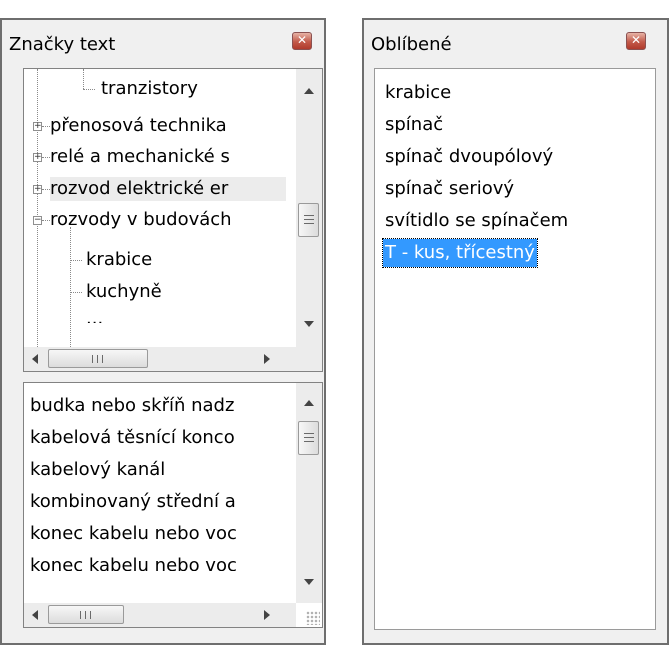 The width and height of the screenshot is (669, 645). What do you see at coordinates (97, 470) in the screenshot?
I see `list-item: kabelový kanál` at bounding box center [97, 470].